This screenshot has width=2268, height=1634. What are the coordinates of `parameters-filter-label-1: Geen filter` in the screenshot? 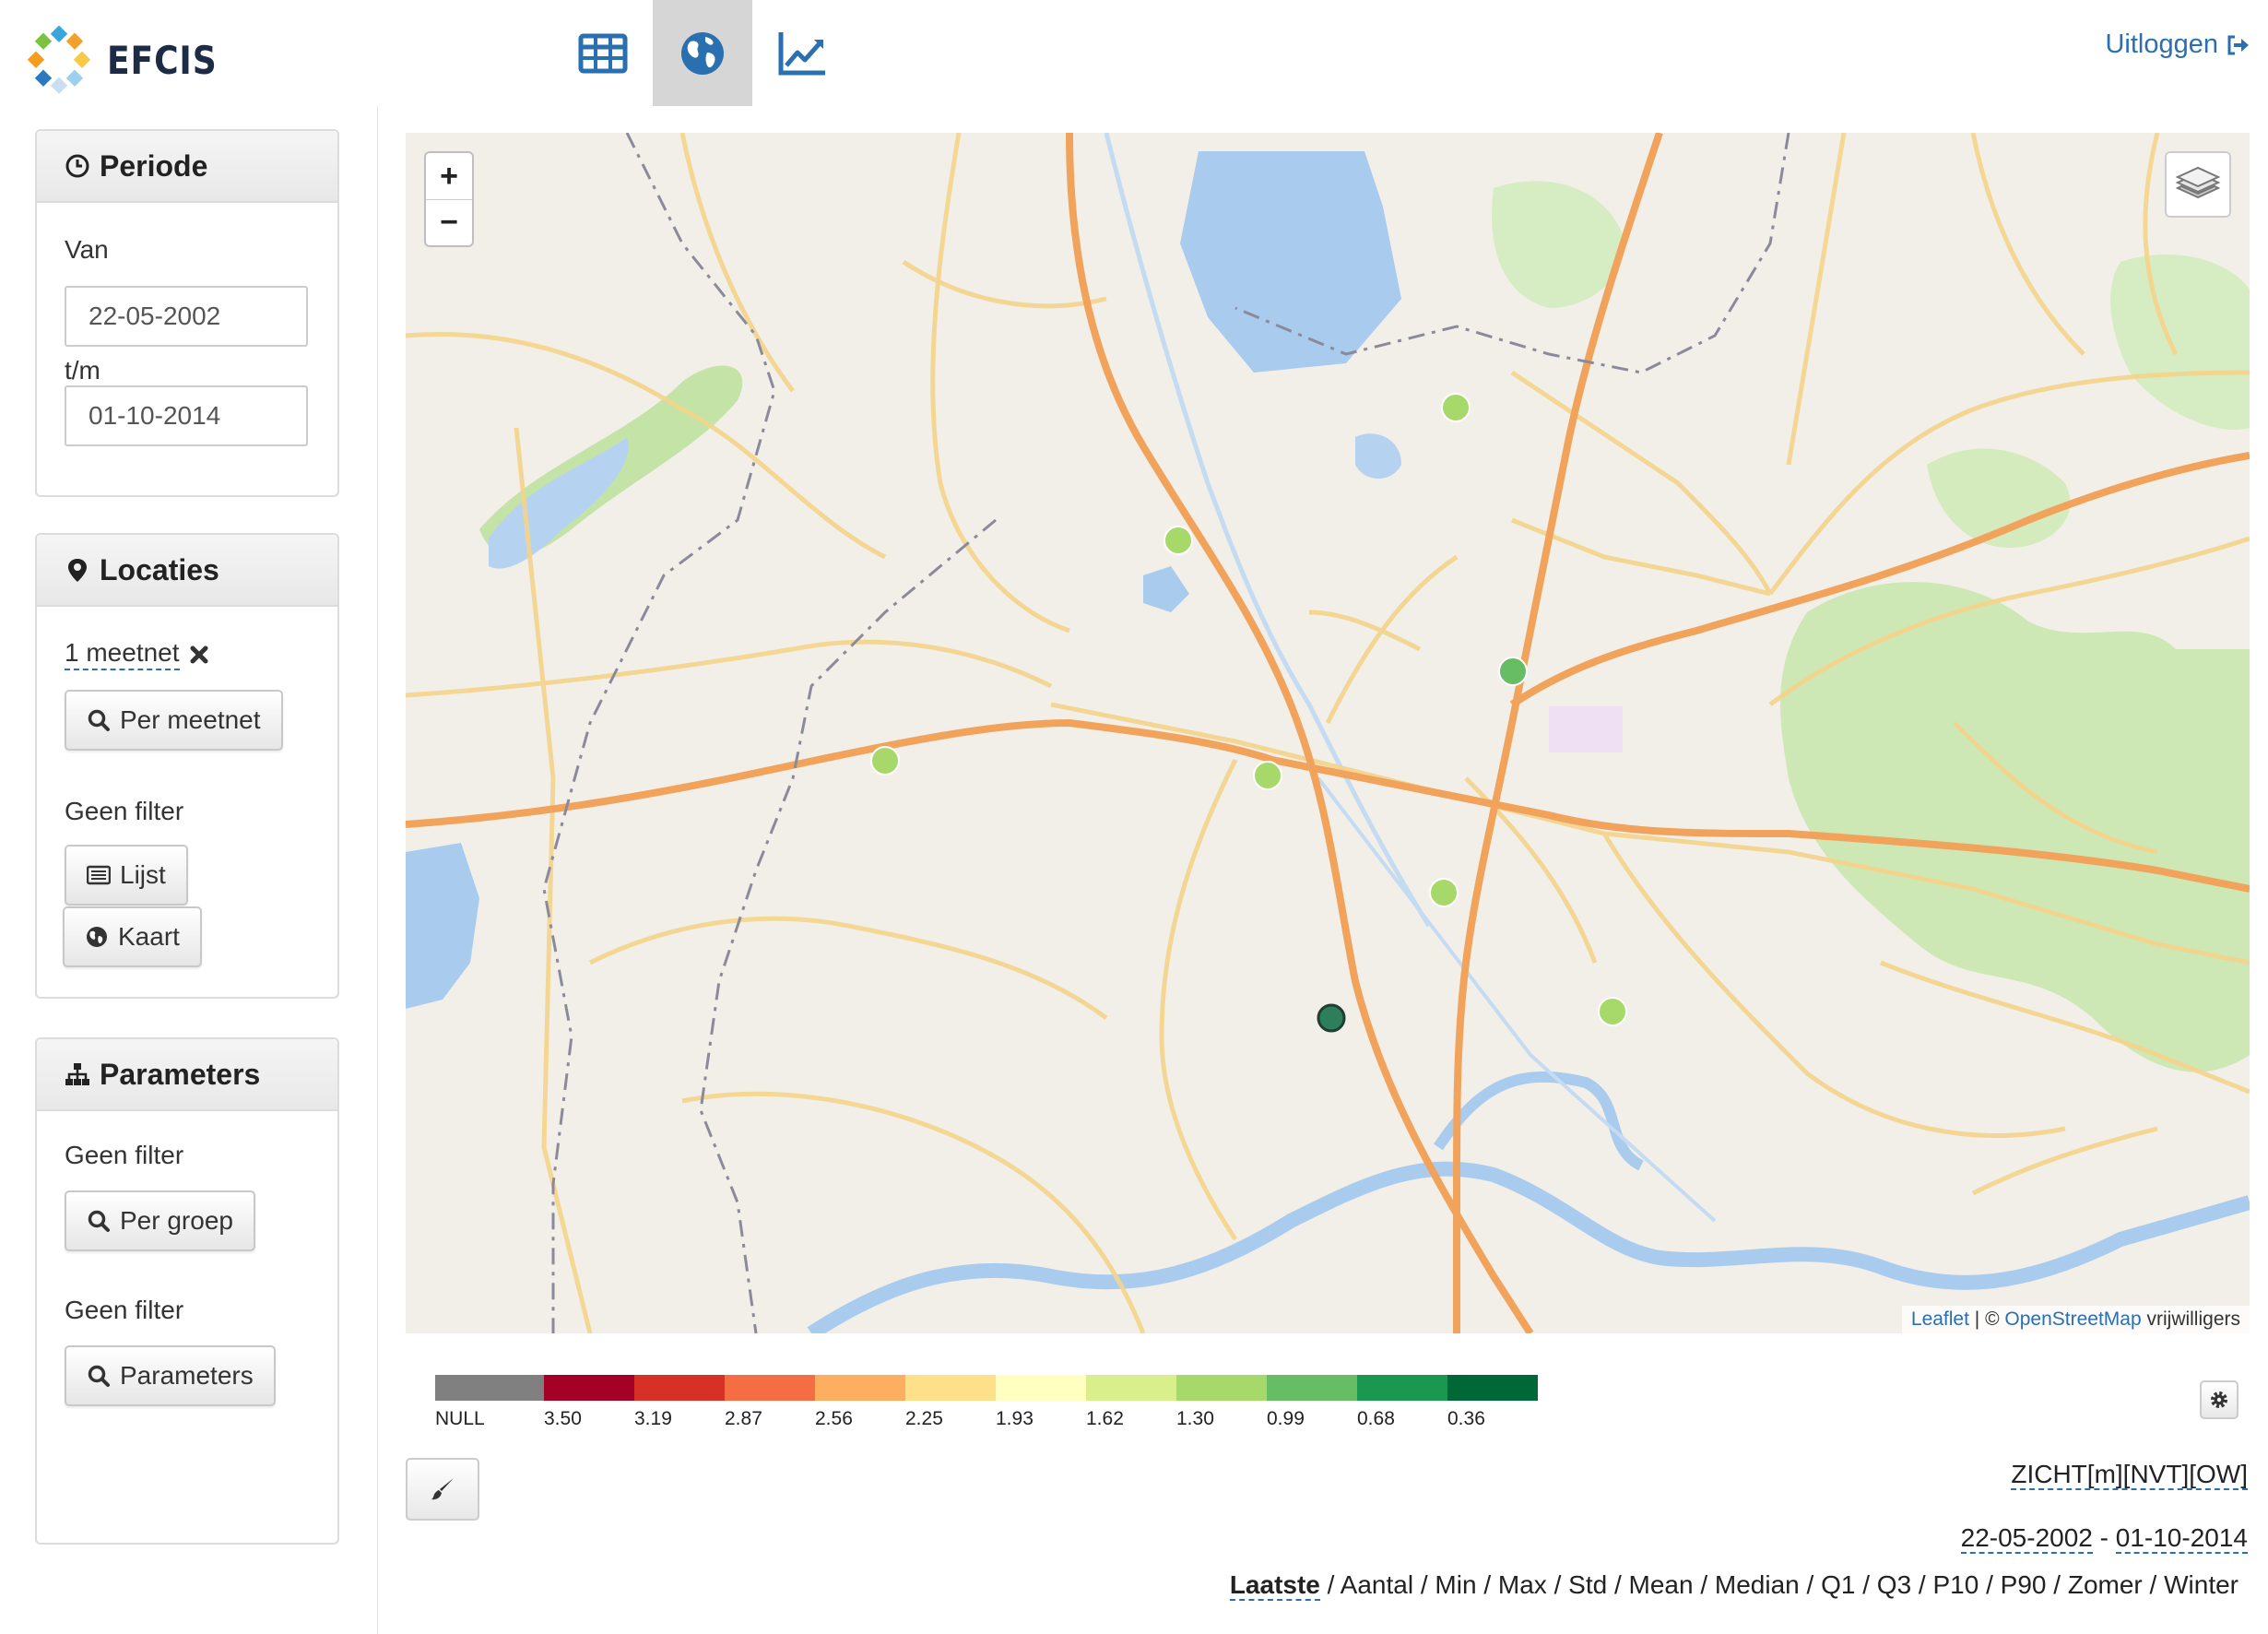 It's located at (124, 1155).